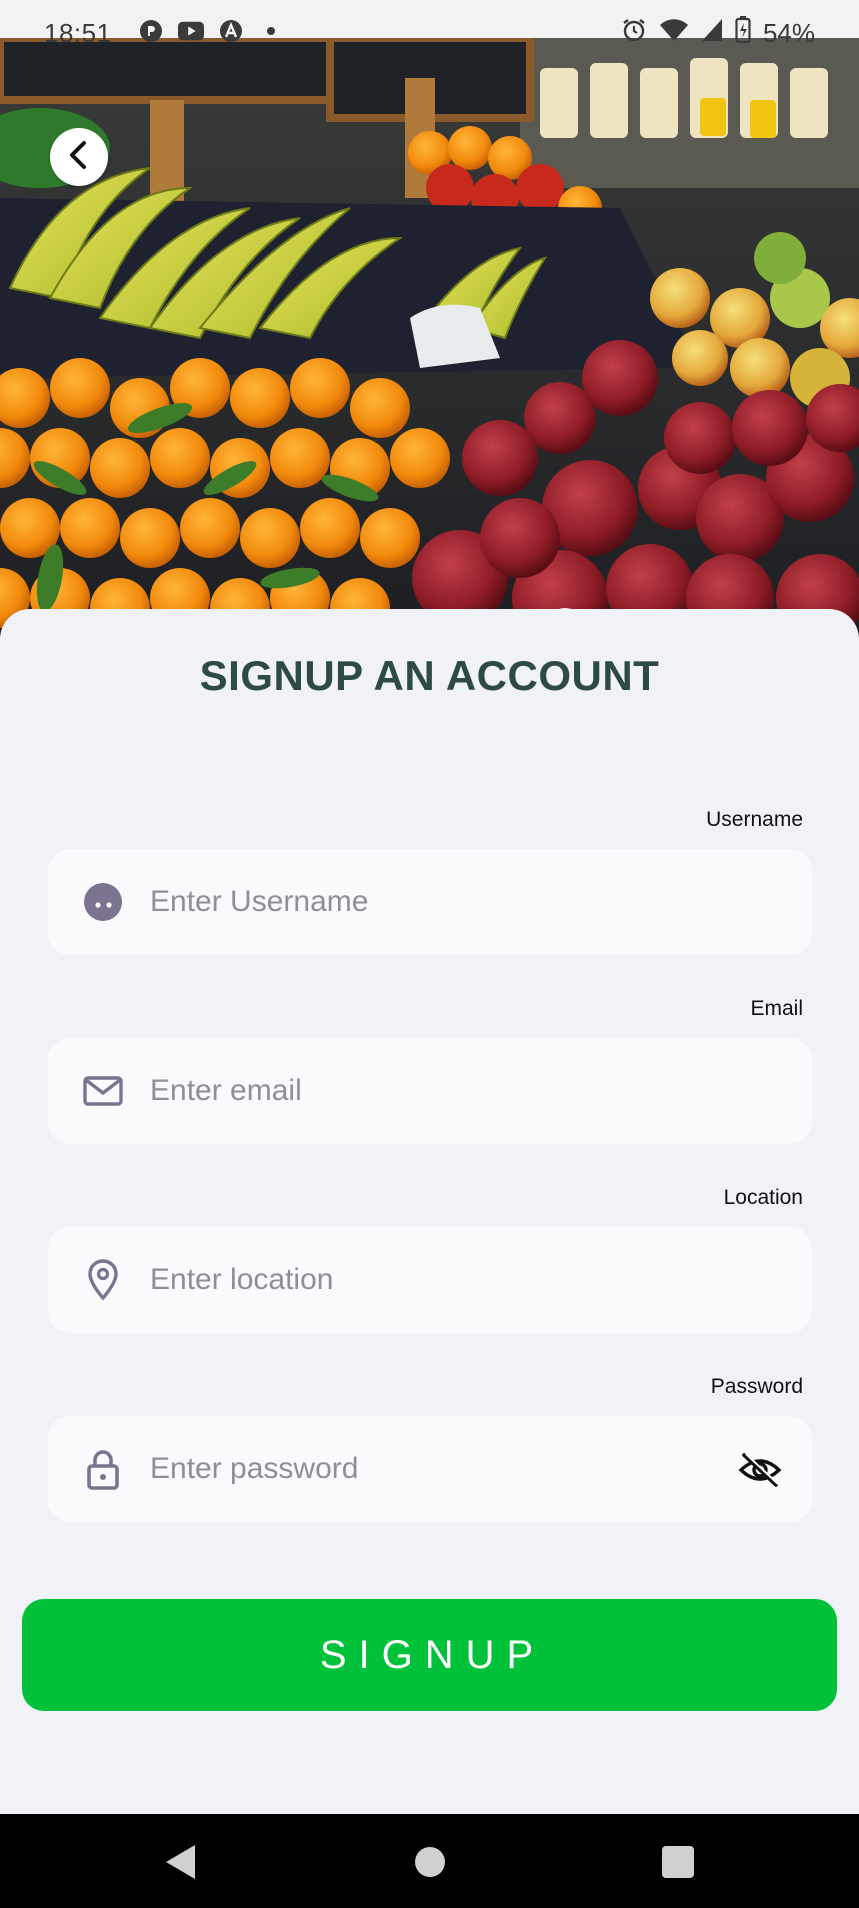 The width and height of the screenshot is (859, 1908). I want to click on username-label: Username, so click(754, 819).